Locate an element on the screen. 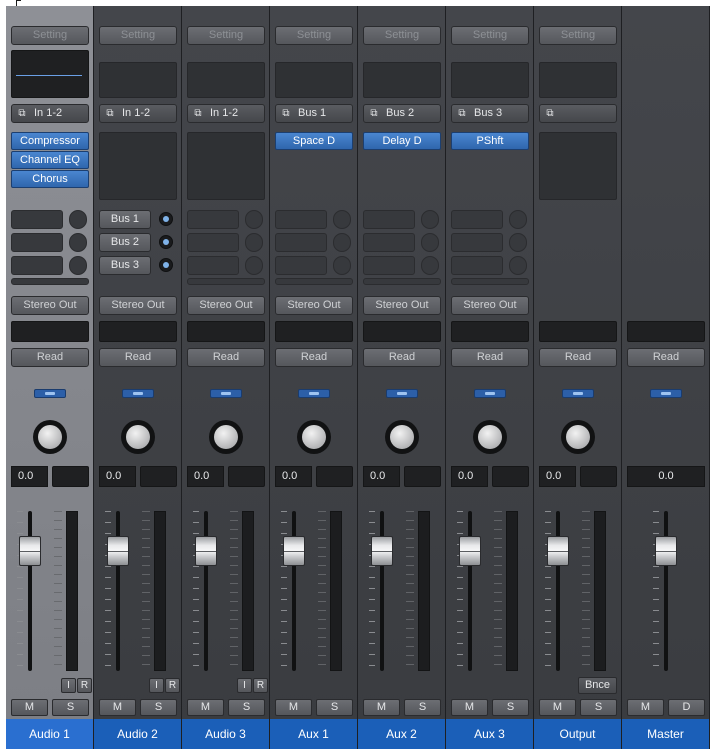  channel-name-label: Audio 2 is located at coordinates (137, 734).